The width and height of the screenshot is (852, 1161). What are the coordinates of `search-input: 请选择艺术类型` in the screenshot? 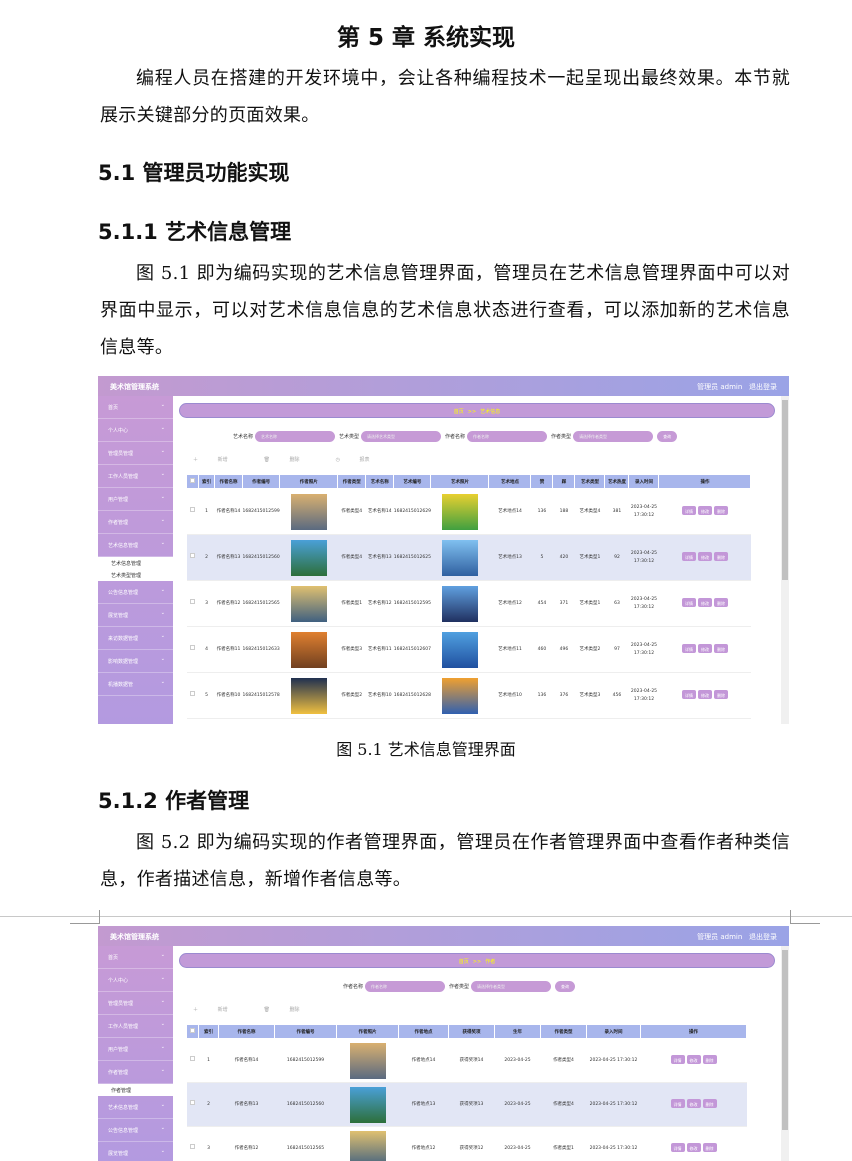 It's located at (401, 436).